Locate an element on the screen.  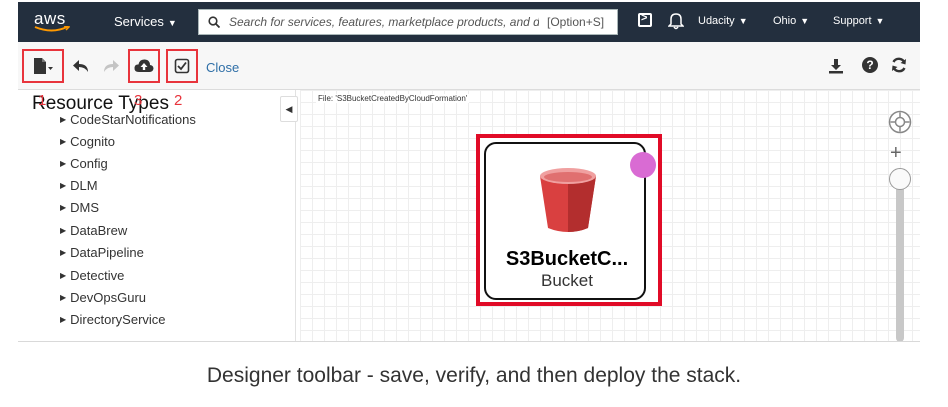
tree-item-codestarnotifications: ▶ CodeStarNotifications is located at coordinates (128, 119).